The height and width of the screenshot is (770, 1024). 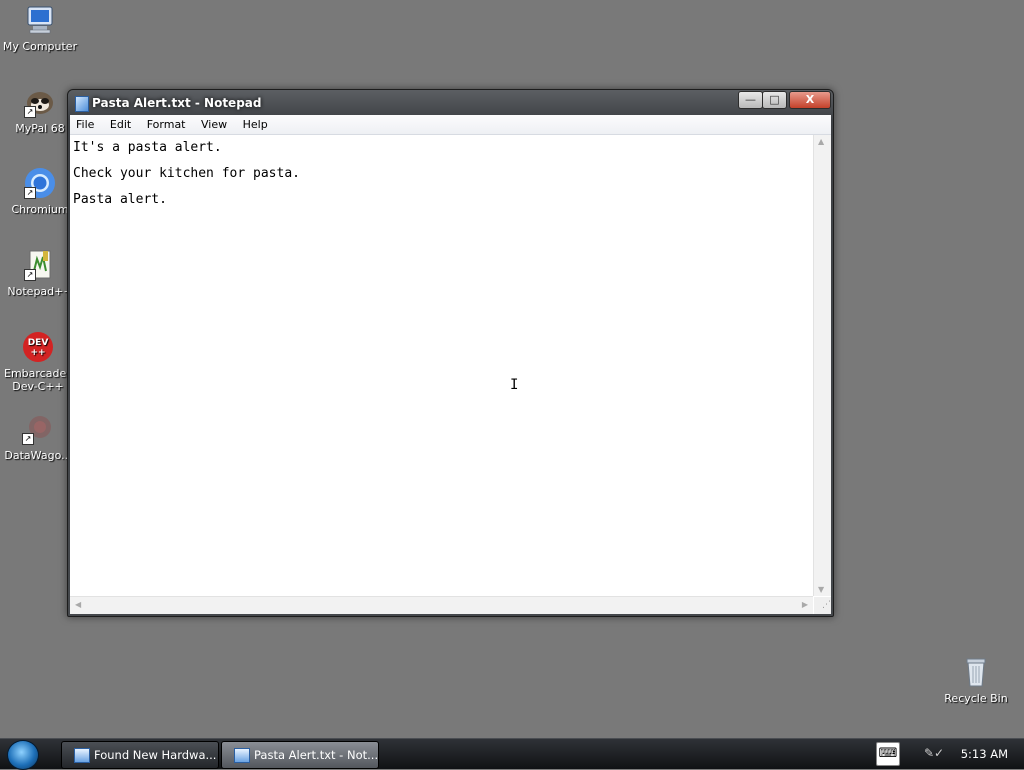 I want to click on scroll-left-icon: ◀, so click(x=78, y=604).